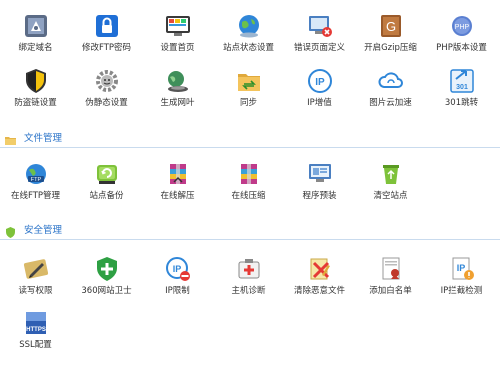 The image size is (500, 365). What do you see at coordinates (248, 291) in the screenshot?
I see `host-diagnosis-label: 主机诊断` at bounding box center [248, 291].